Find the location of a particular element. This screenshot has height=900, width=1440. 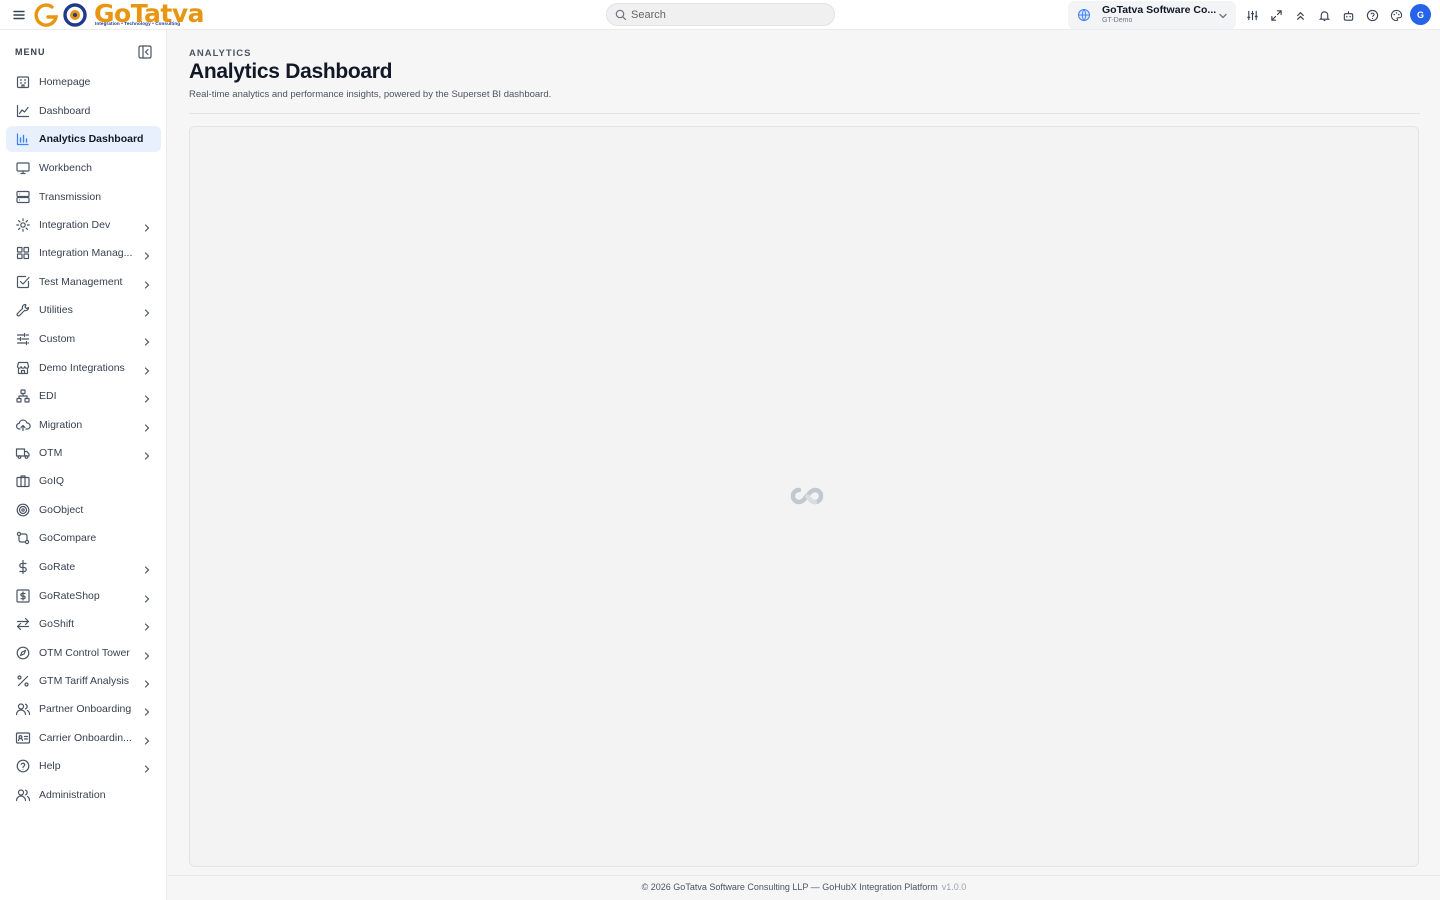

breadcrumb: ANALYTICS is located at coordinates (220, 53).